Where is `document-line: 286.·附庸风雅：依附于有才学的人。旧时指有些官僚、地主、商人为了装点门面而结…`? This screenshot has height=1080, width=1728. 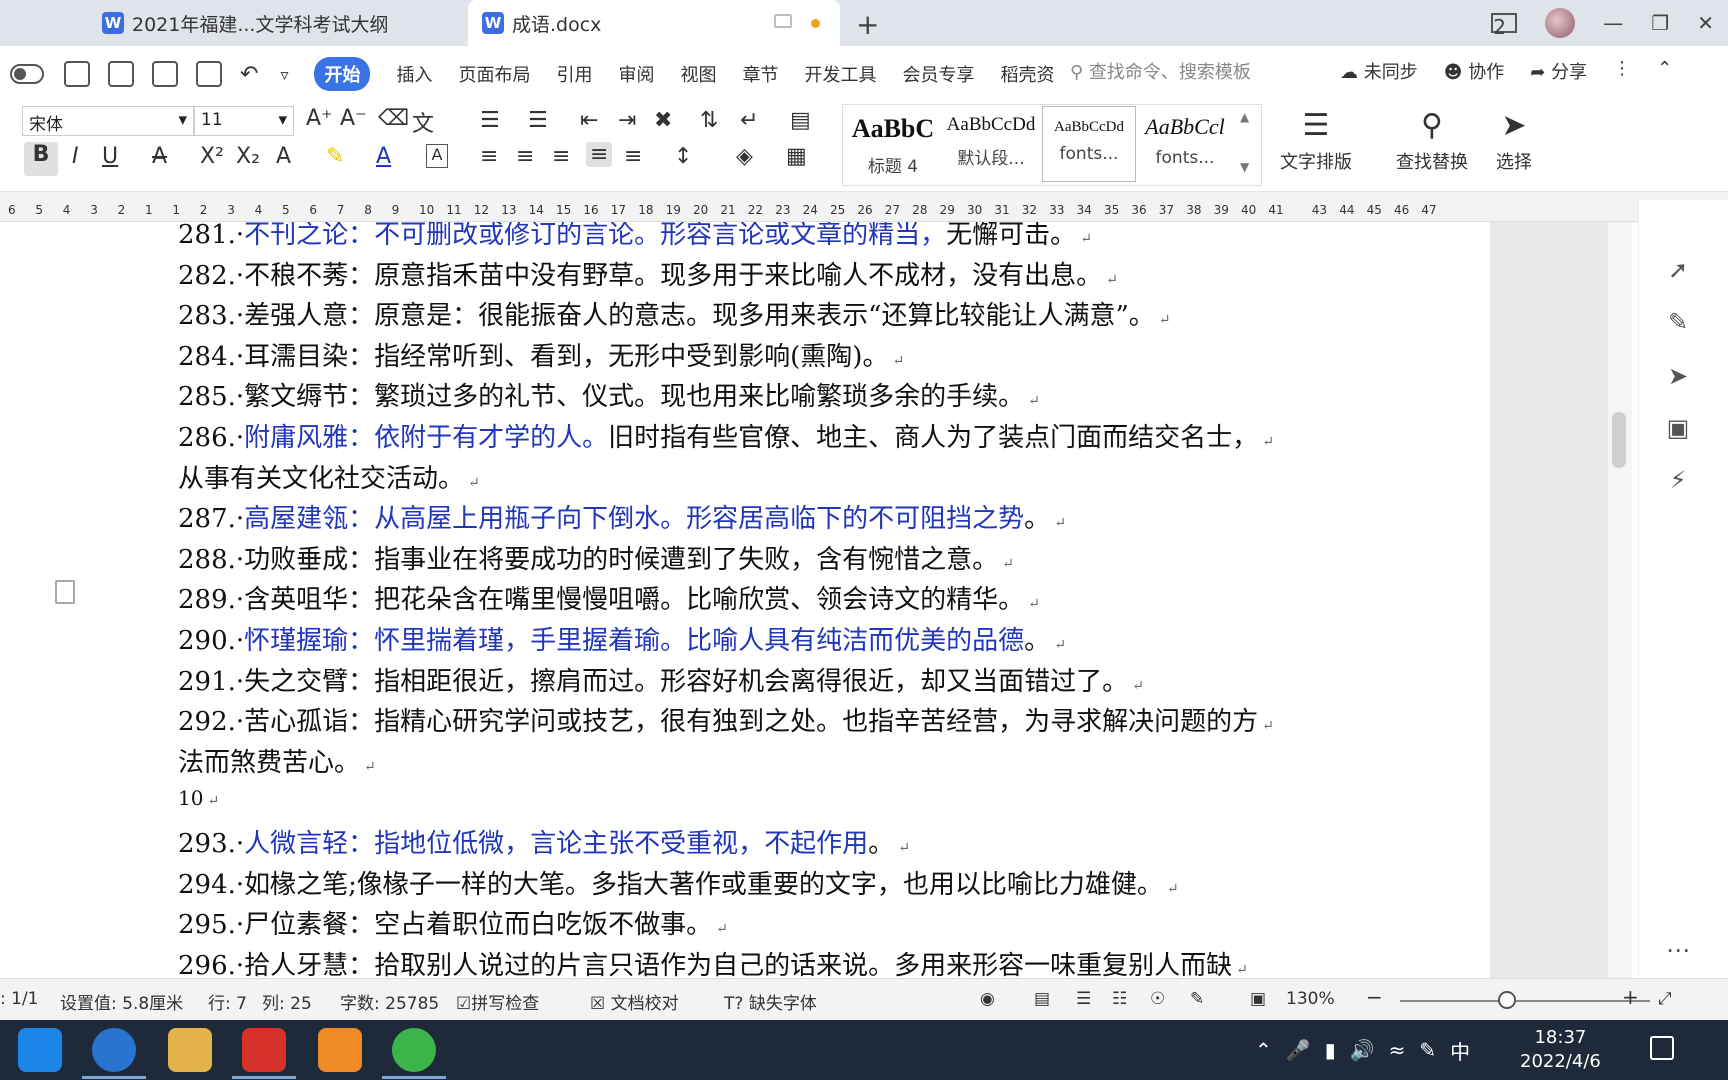 document-line: 286.·附庸风雅：依附于有才学的人。旧时指有些官僚、地主、商人为了装点门面而结… is located at coordinates (726, 435).